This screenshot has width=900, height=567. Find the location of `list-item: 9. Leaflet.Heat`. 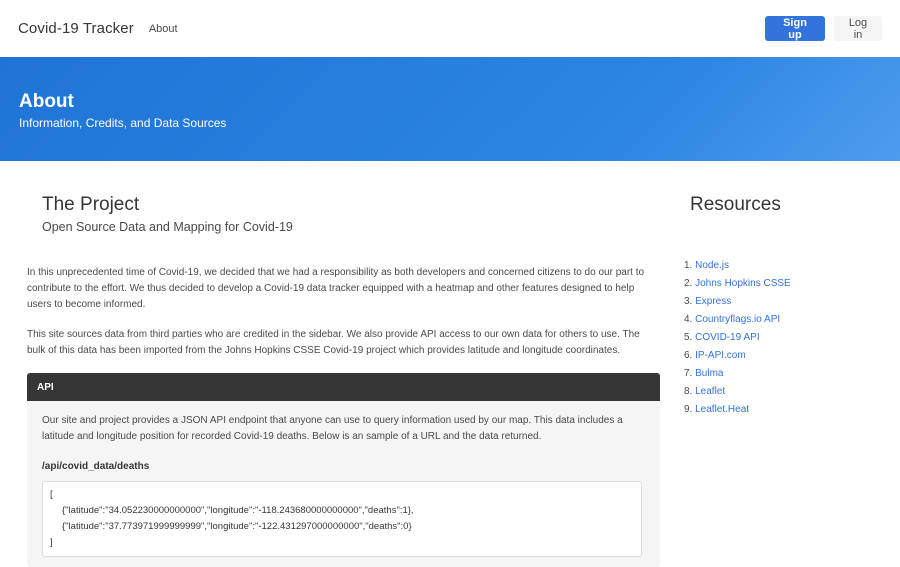

list-item: 9. Leaflet.Heat is located at coordinates (717, 409).